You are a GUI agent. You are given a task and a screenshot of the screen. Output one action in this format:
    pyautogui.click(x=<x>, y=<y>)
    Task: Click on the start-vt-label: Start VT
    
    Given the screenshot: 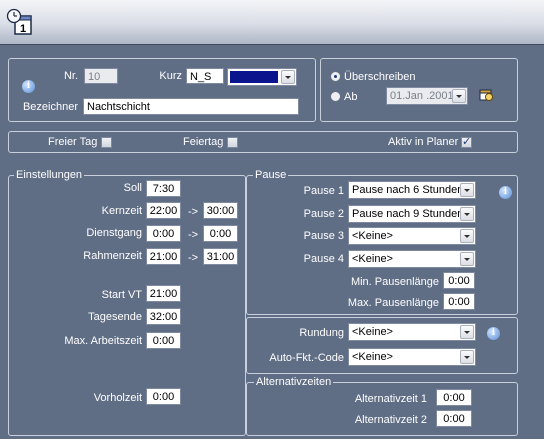 What is the action you would take?
    pyautogui.click(x=121, y=295)
    